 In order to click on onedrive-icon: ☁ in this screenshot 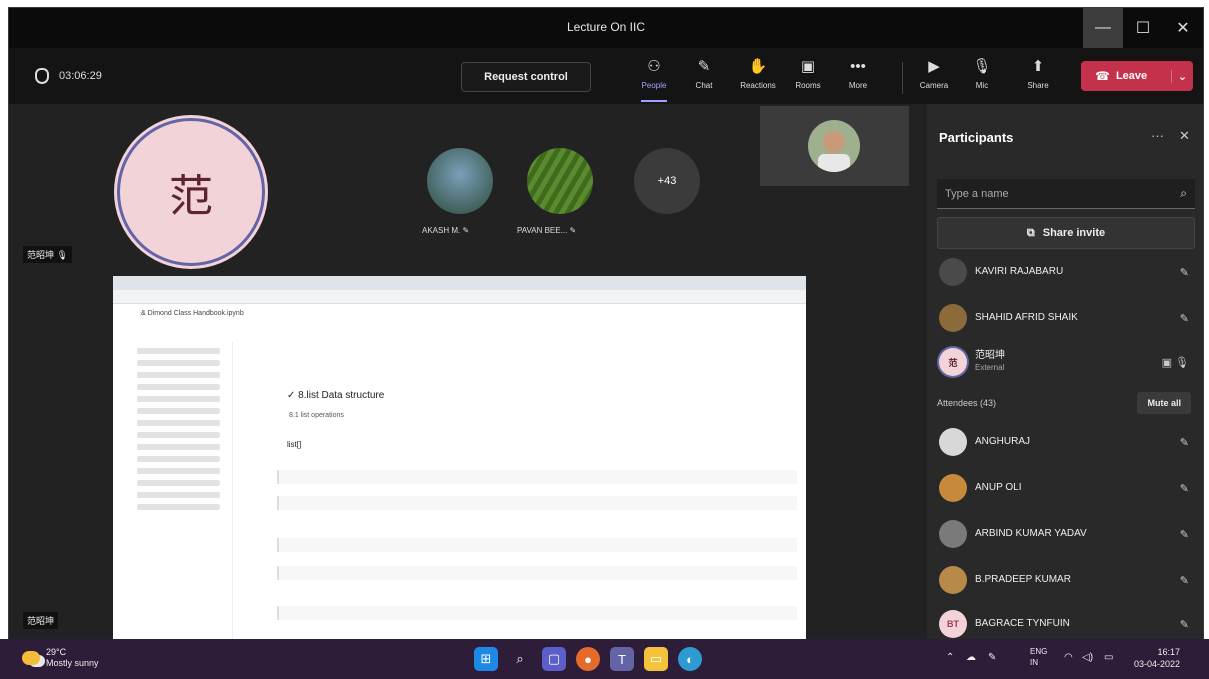, I will do `click(971, 657)`.